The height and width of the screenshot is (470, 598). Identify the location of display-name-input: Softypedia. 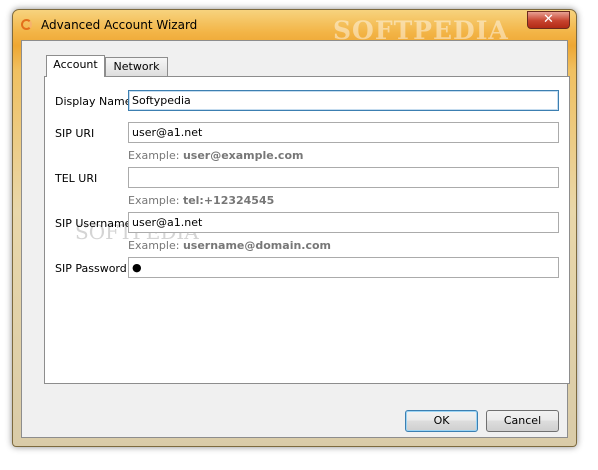
(343, 100).